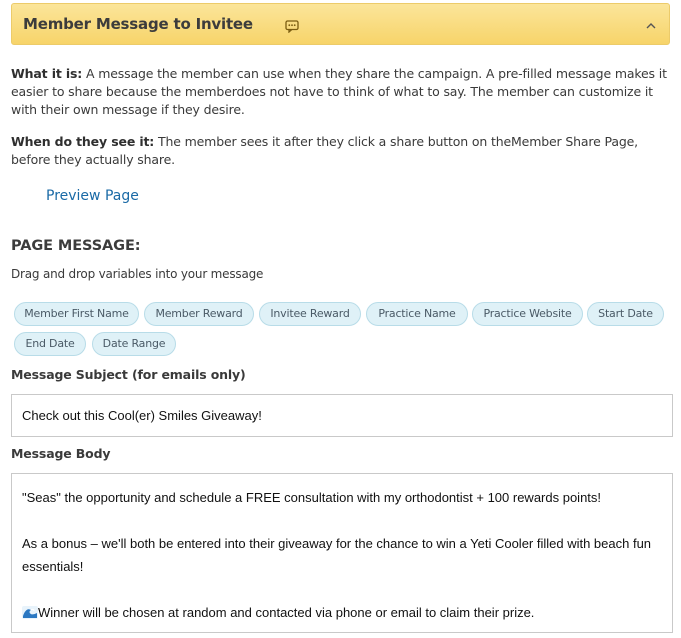 The width and height of the screenshot is (681, 638). I want to click on variable-chip-date-range: Date Range, so click(134, 344).